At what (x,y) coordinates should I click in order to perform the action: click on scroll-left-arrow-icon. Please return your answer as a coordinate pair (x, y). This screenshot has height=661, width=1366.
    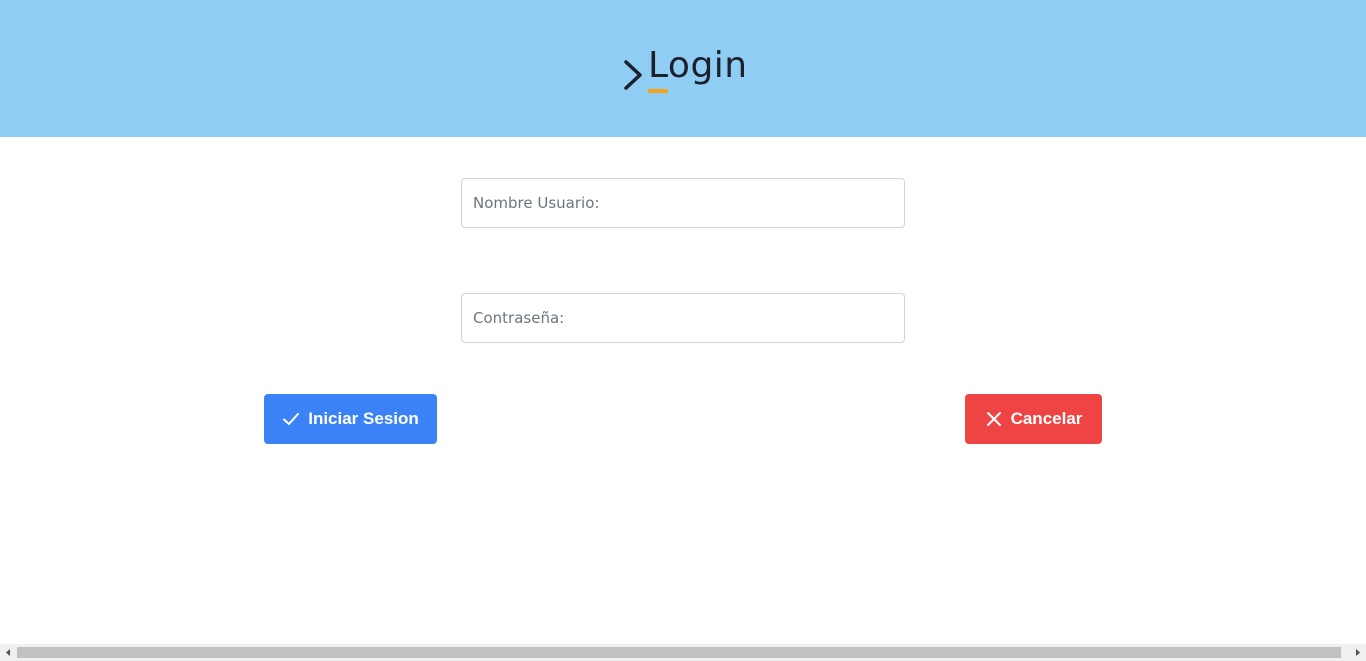
    Looking at the image, I should click on (8, 652).